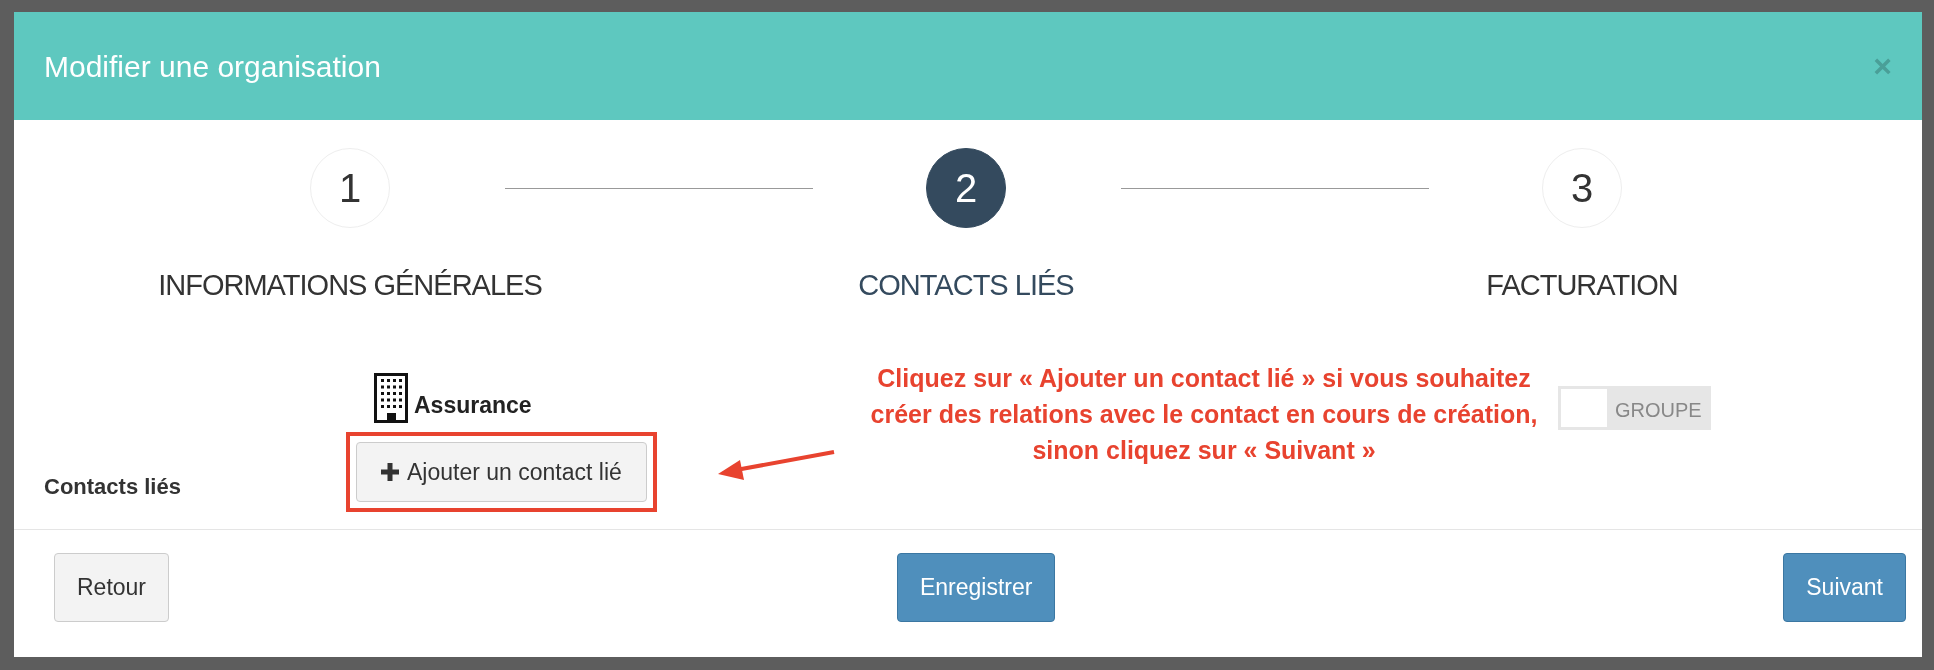  Describe the element at coordinates (1582, 188) in the screenshot. I see `step-circle: 3` at that location.